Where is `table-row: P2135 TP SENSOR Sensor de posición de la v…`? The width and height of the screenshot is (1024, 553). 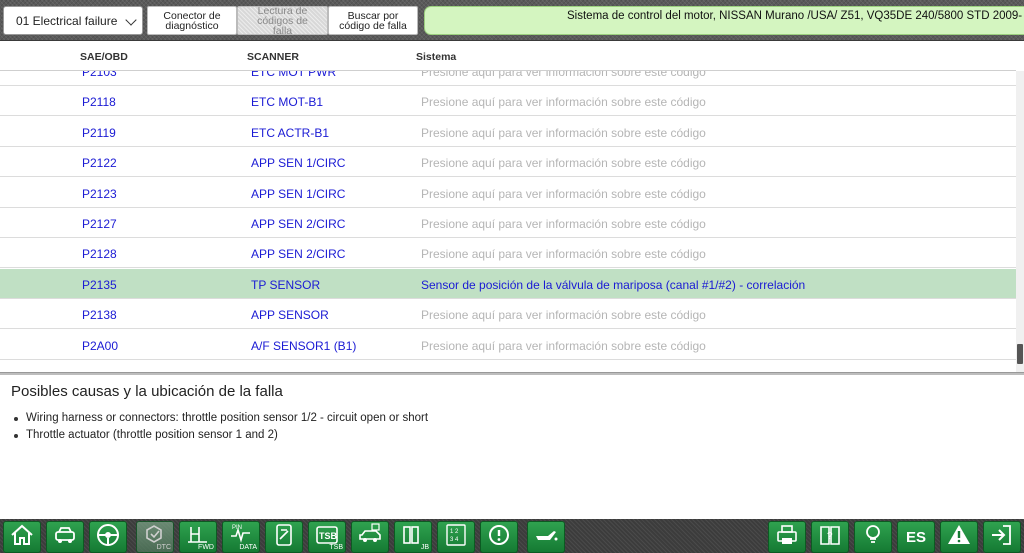
table-row: P2135 TP SENSOR Sensor de posición de la v… is located at coordinates (508, 283).